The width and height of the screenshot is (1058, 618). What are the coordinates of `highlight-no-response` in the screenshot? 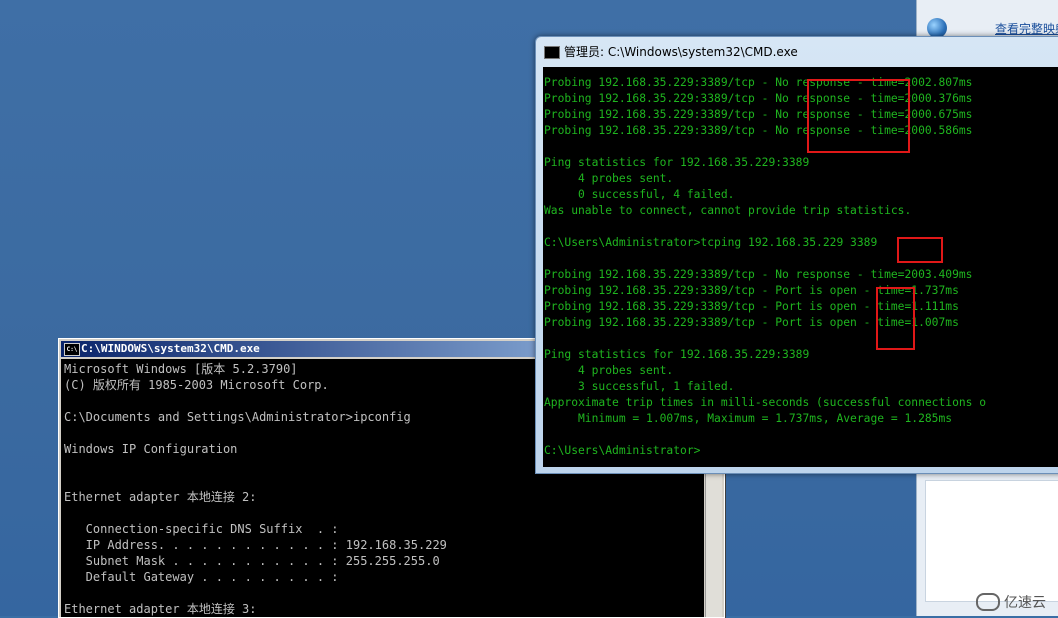 It's located at (858, 116).